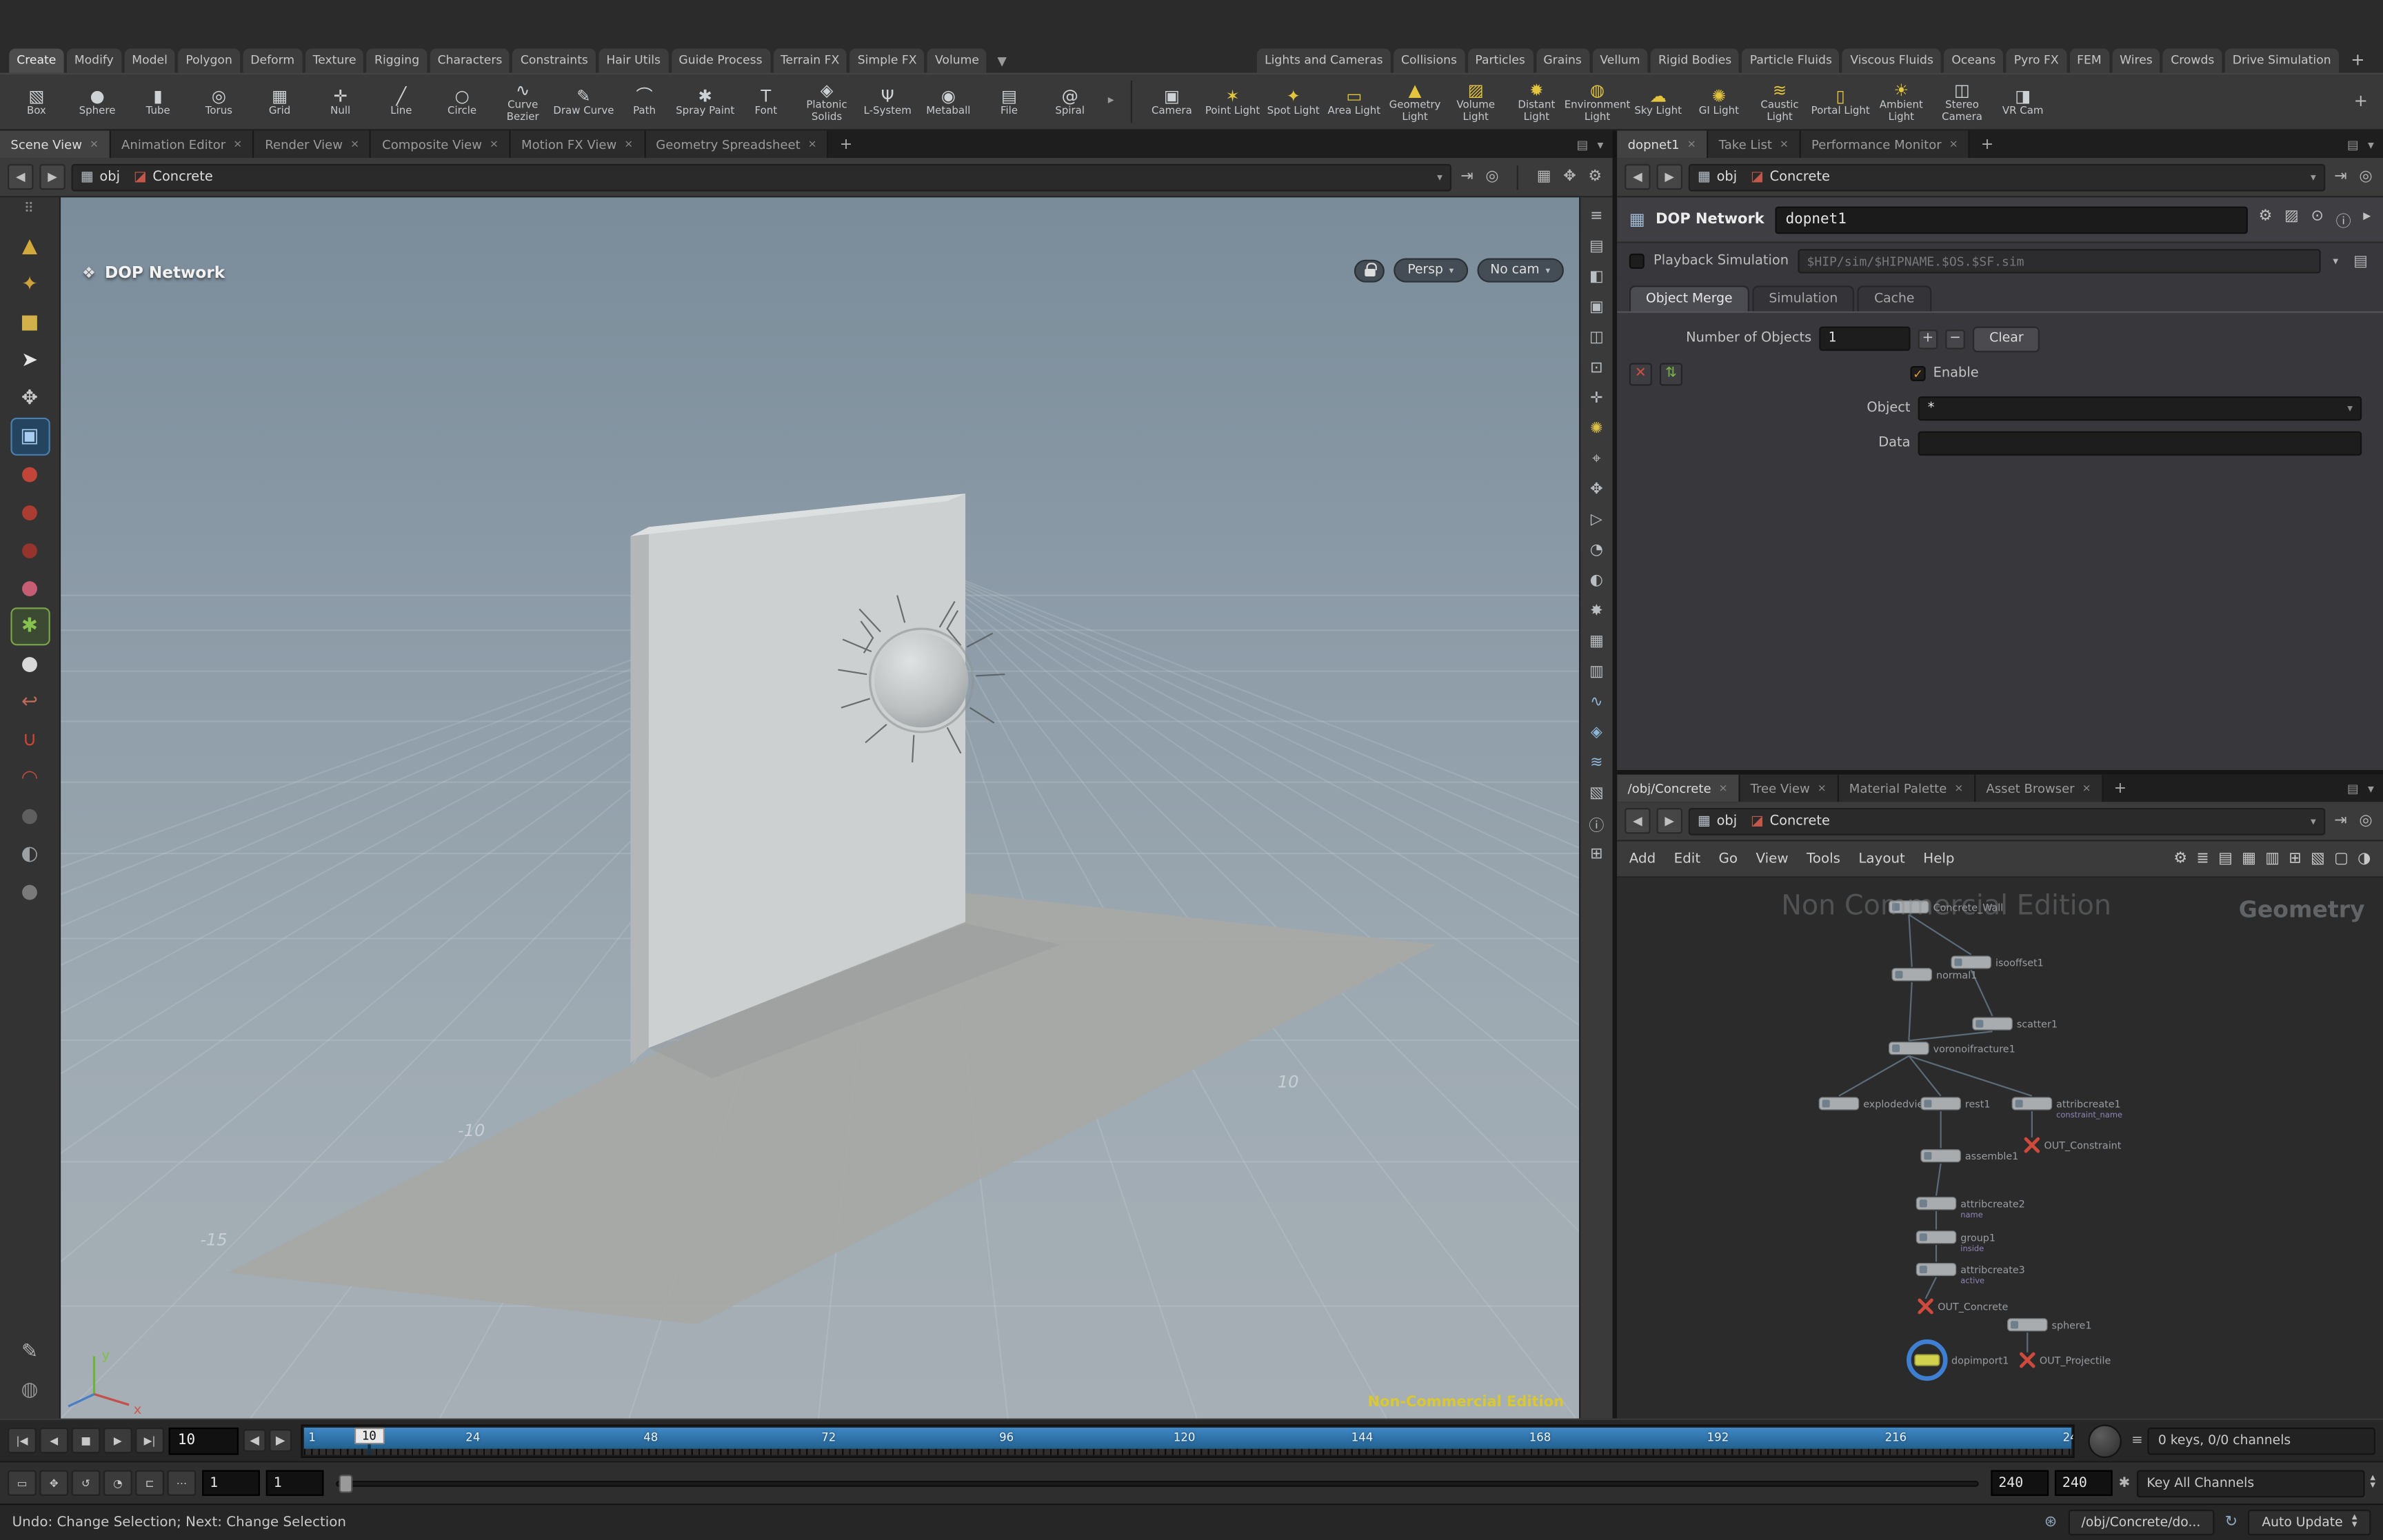  I want to click on lighting-icon: ✺, so click(1596, 429).